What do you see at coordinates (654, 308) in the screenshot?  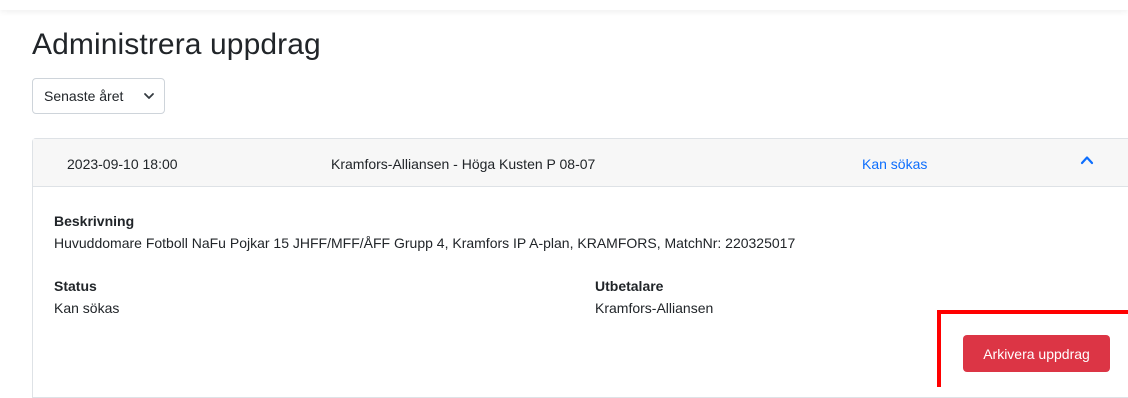 I see `payer-value: Kramfors-Alliansen` at bounding box center [654, 308].